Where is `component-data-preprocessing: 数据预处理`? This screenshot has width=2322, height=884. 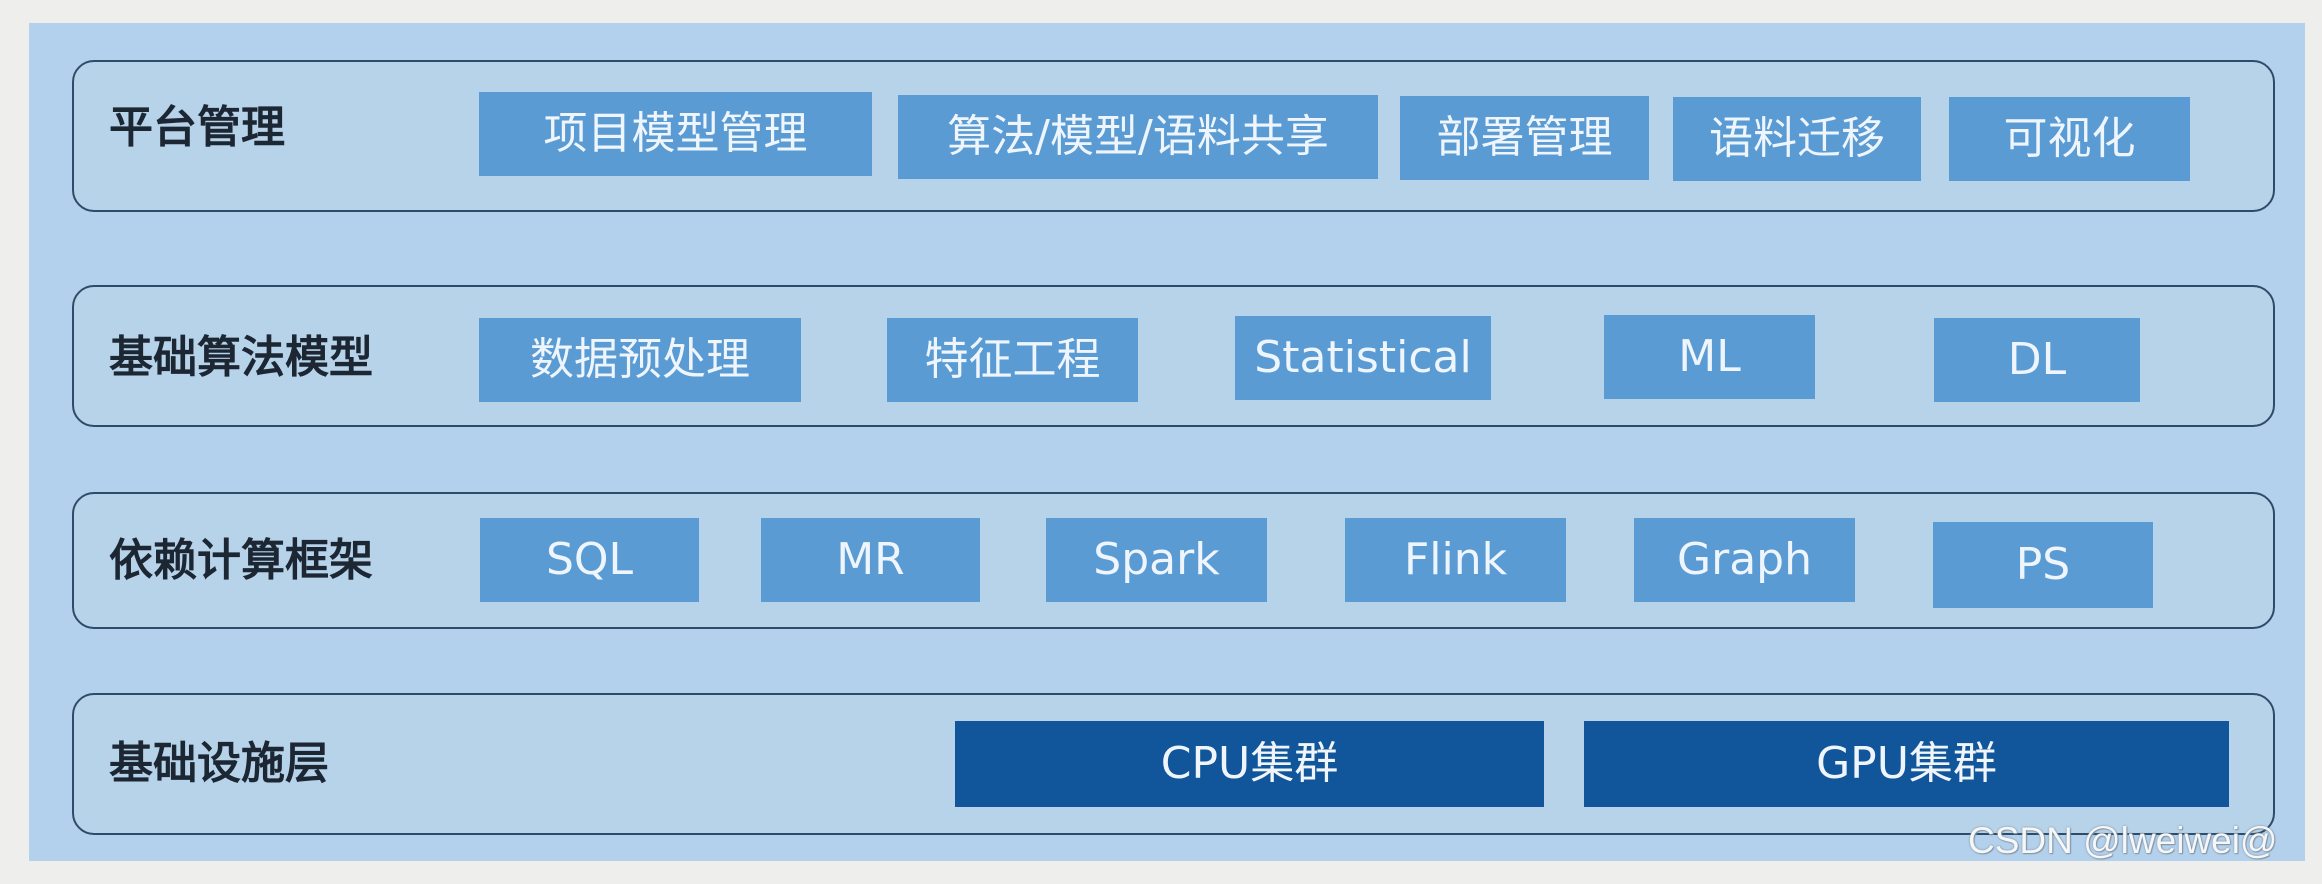 component-data-preprocessing: 数据预处理 is located at coordinates (640, 360).